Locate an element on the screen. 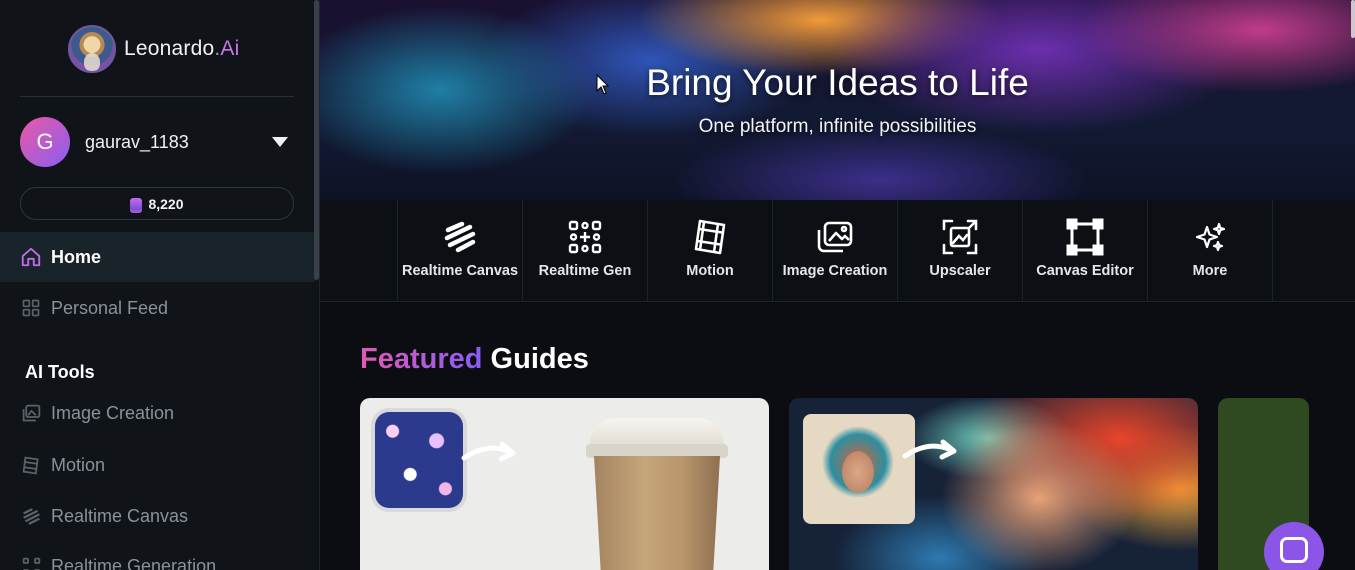  upscale-icon is located at coordinates (960, 237).